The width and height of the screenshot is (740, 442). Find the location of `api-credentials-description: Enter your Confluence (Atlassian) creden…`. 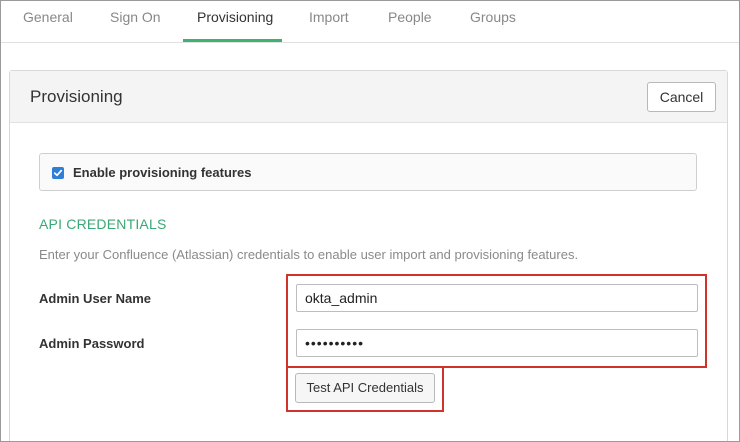

api-credentials-description: Enter your Confluence (Atlassian) creden… is located at coordinates (309, 254).